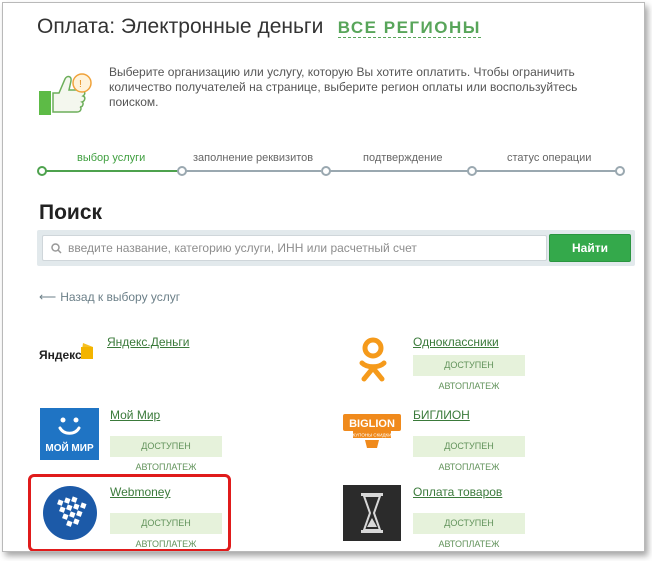 This screenshot has height=561, width=652. Describe the element at coordinates (303, 248) in the screenshot. I see `search-input` at that location.